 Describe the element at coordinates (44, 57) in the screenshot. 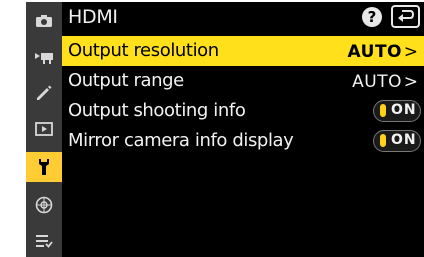

I see `movie-shooting-icon` at that location.